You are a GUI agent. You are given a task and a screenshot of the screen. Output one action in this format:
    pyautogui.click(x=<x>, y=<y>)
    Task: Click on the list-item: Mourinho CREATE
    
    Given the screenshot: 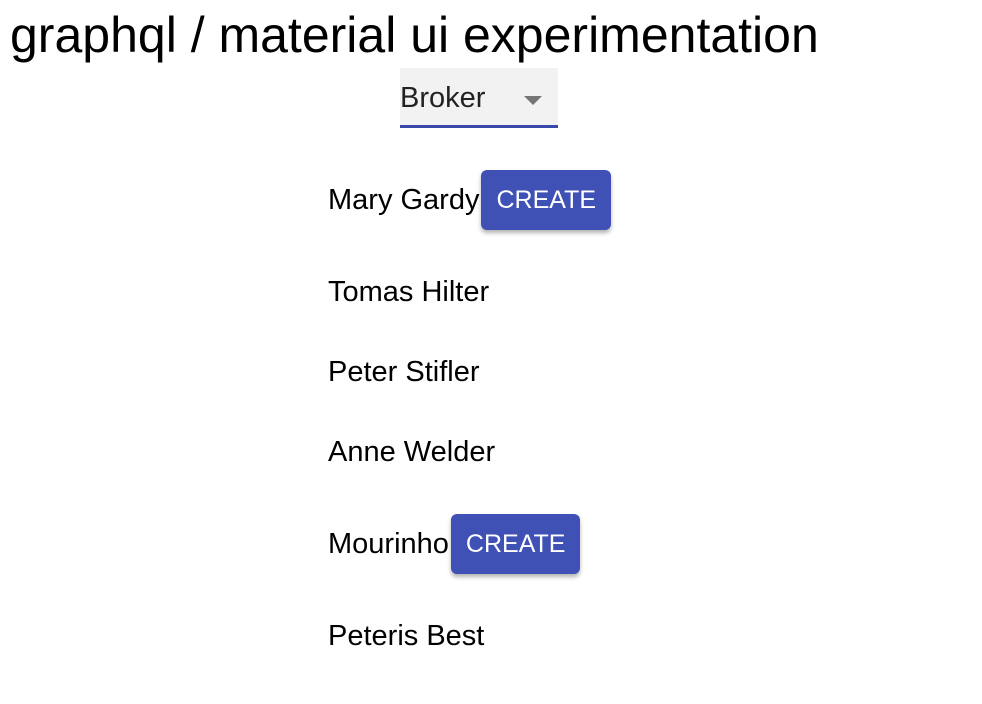 What is the action you would take?
    pyautogui.click(x=454, y=544)
    